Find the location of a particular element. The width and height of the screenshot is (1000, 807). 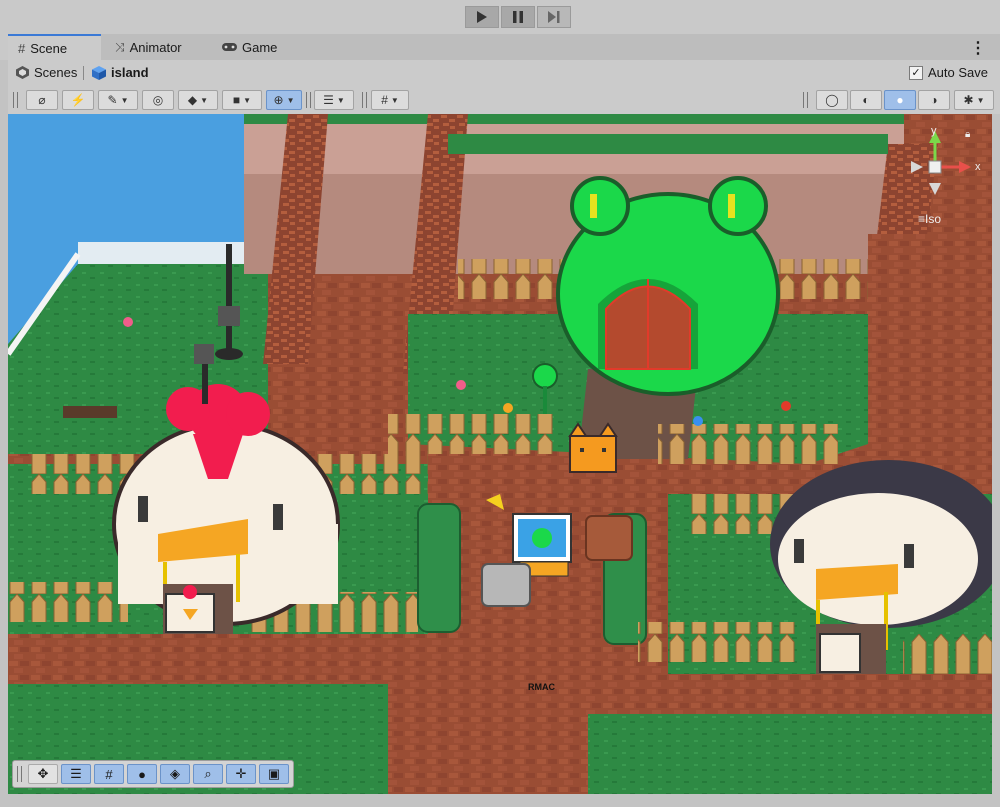

play-controls is located at coordinates (518, 17).